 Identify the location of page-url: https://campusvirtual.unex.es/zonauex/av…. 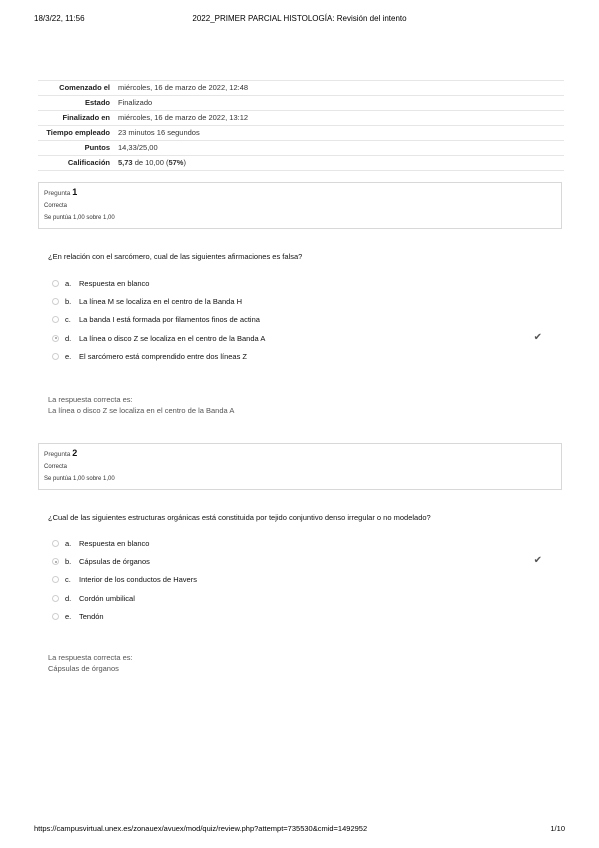
(201, 828).